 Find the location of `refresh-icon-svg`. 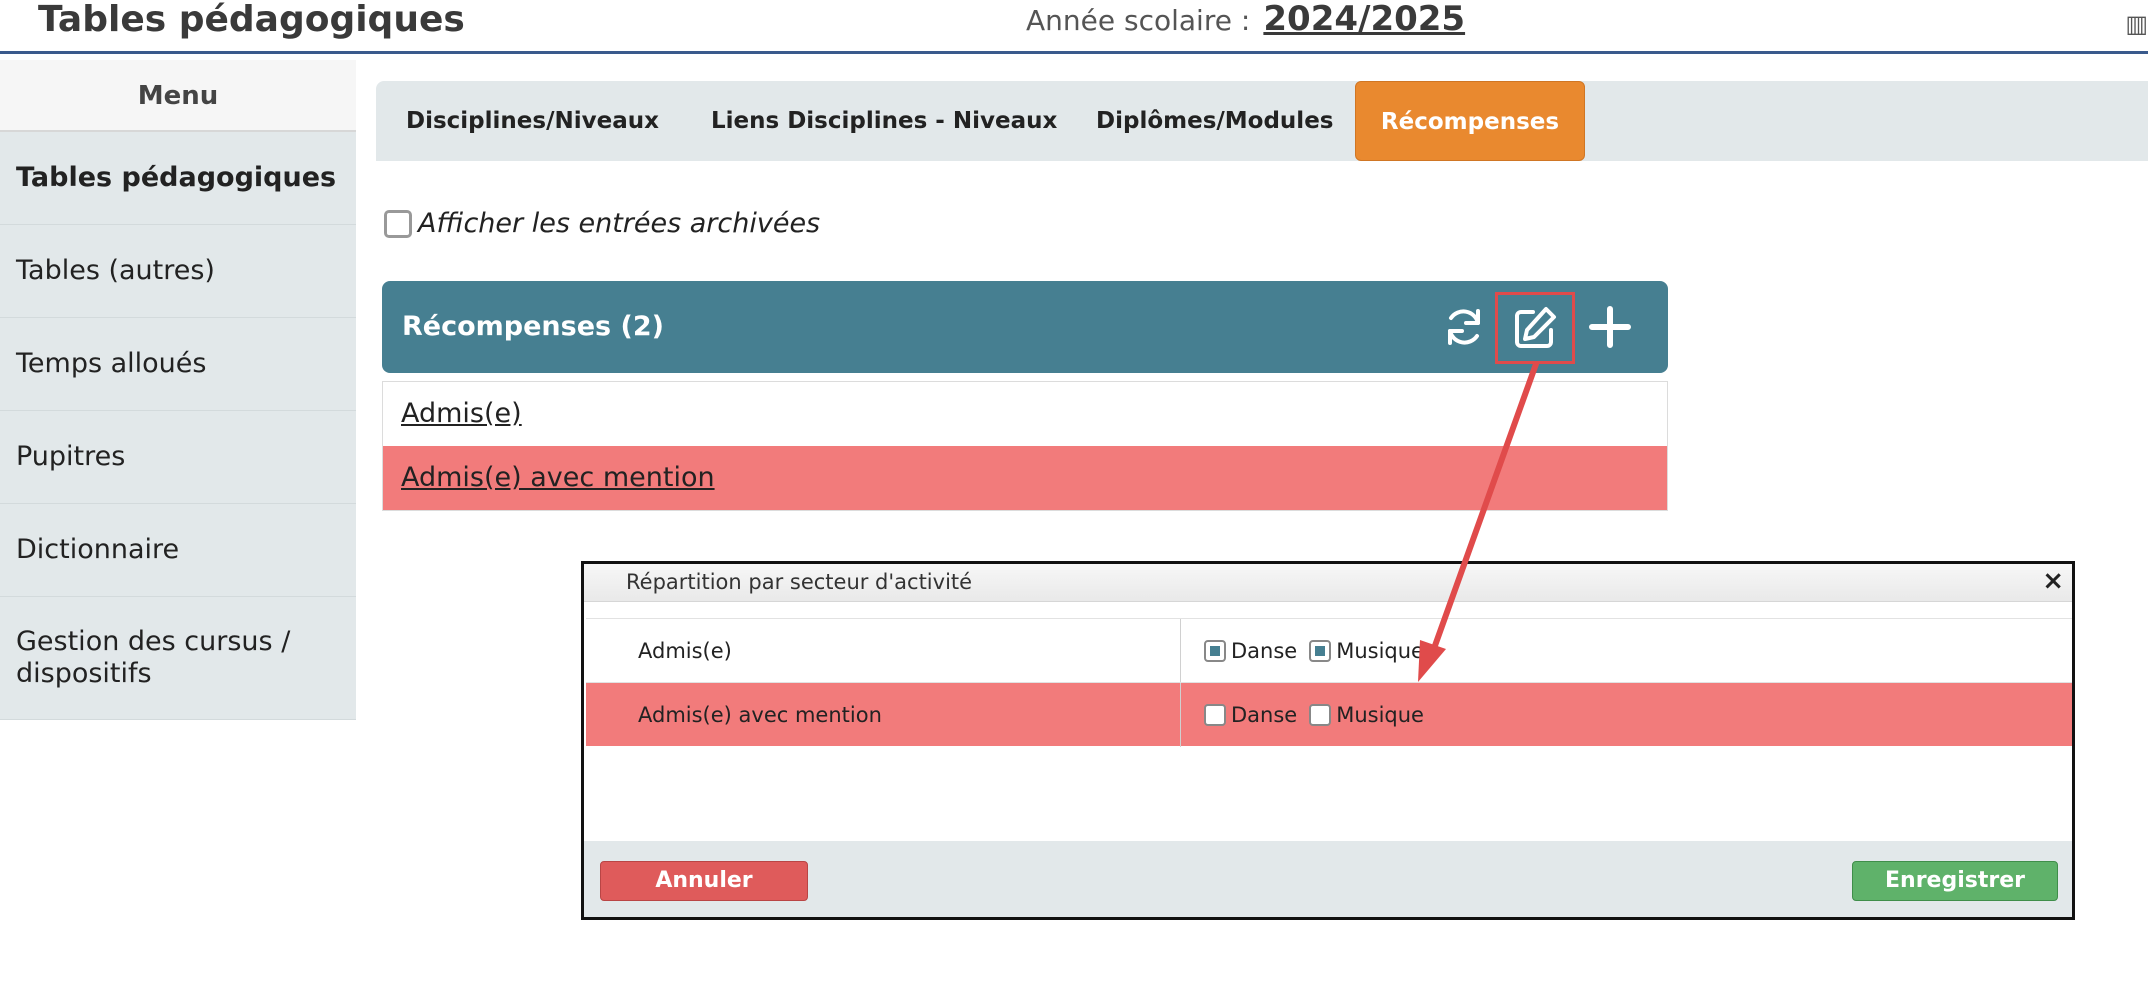

refresh-icon-svg is located at coordinates (1464, 327).